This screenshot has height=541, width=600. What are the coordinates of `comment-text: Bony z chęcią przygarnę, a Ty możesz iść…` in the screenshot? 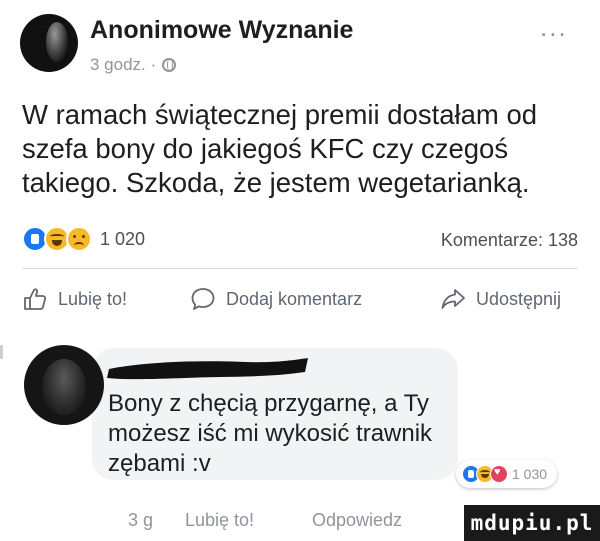 It's located at (270, 433).